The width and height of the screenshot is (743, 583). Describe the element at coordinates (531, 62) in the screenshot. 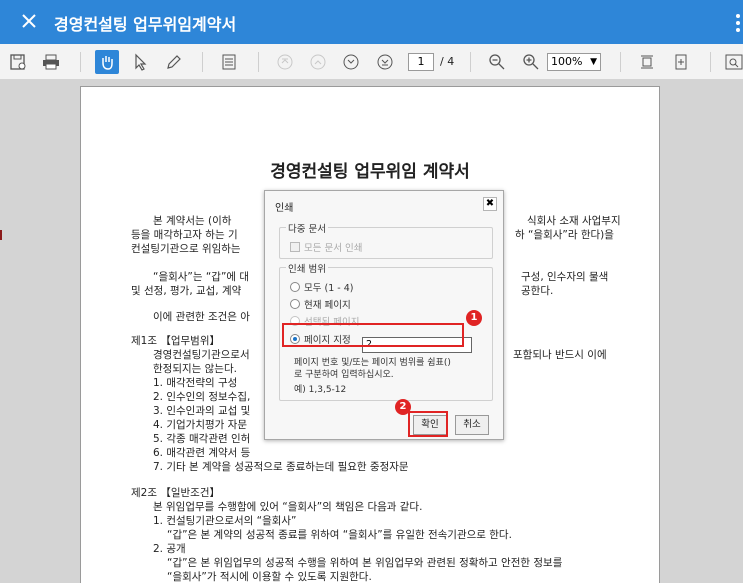

I see `zoom-in-icon` at that location.